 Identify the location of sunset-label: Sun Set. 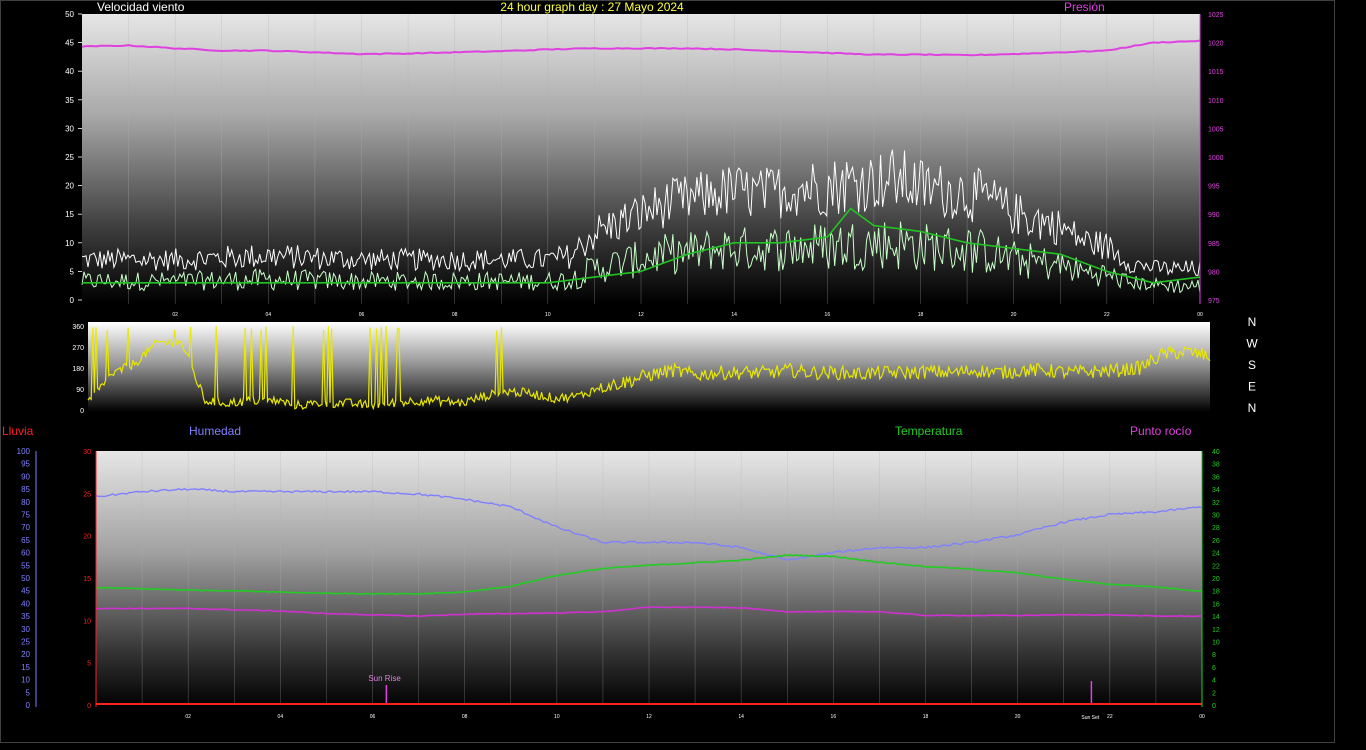
(1090, 718).